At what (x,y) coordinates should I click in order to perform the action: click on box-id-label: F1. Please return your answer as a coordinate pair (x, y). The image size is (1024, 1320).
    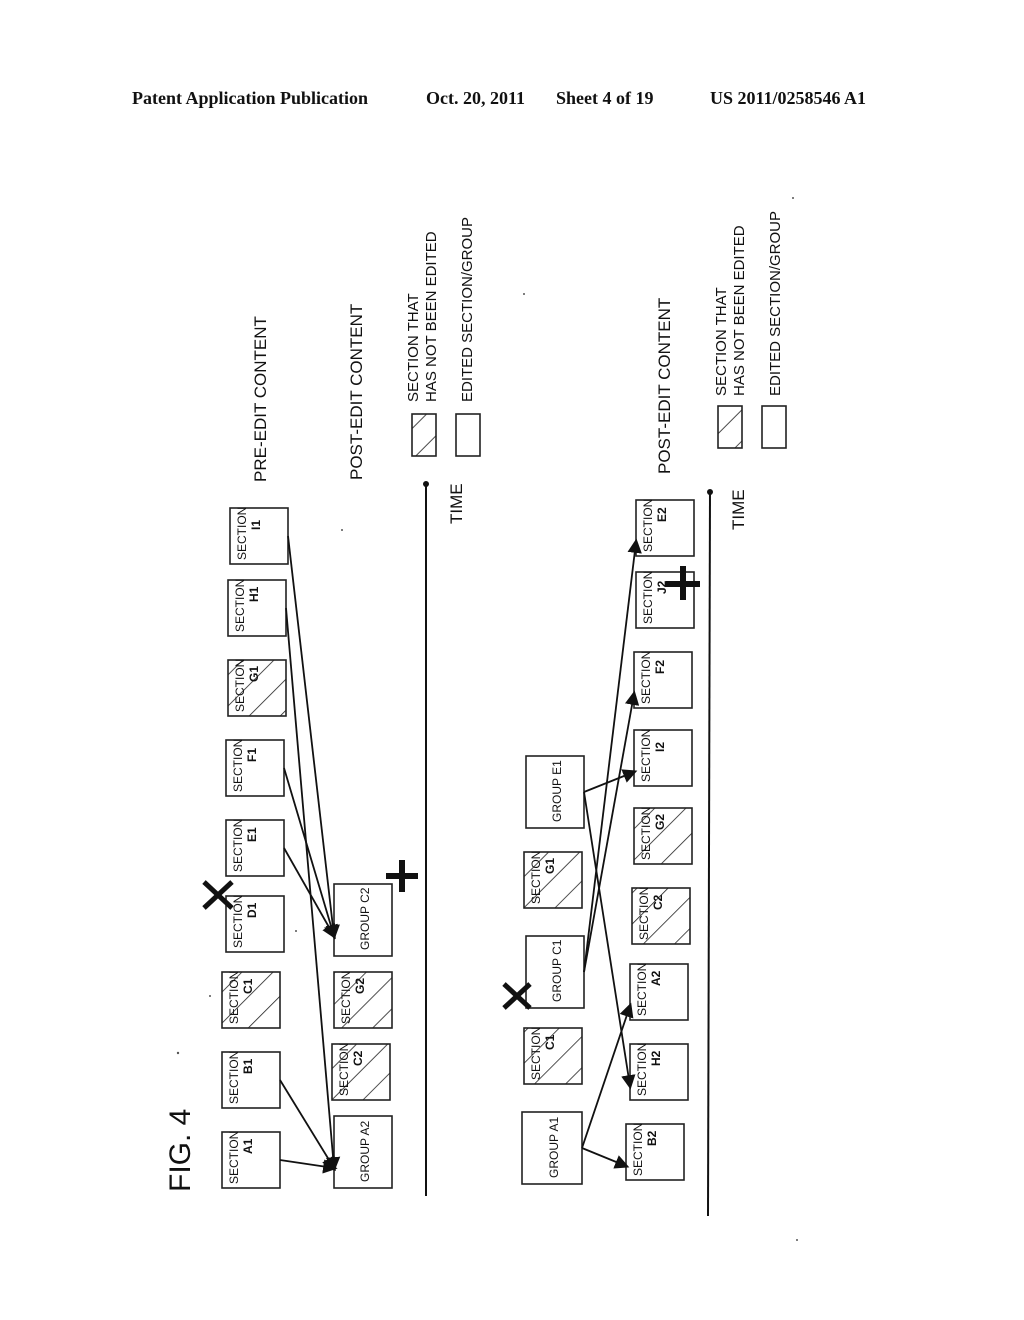
    Looking at the image, I should click on (252, 755).